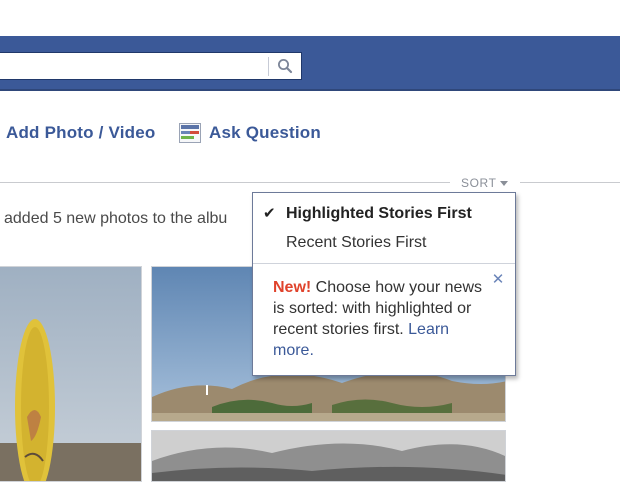  I want to click on menu-item-highlighted-stories: ✔ Highlighted Stories First, so click(384, 214).